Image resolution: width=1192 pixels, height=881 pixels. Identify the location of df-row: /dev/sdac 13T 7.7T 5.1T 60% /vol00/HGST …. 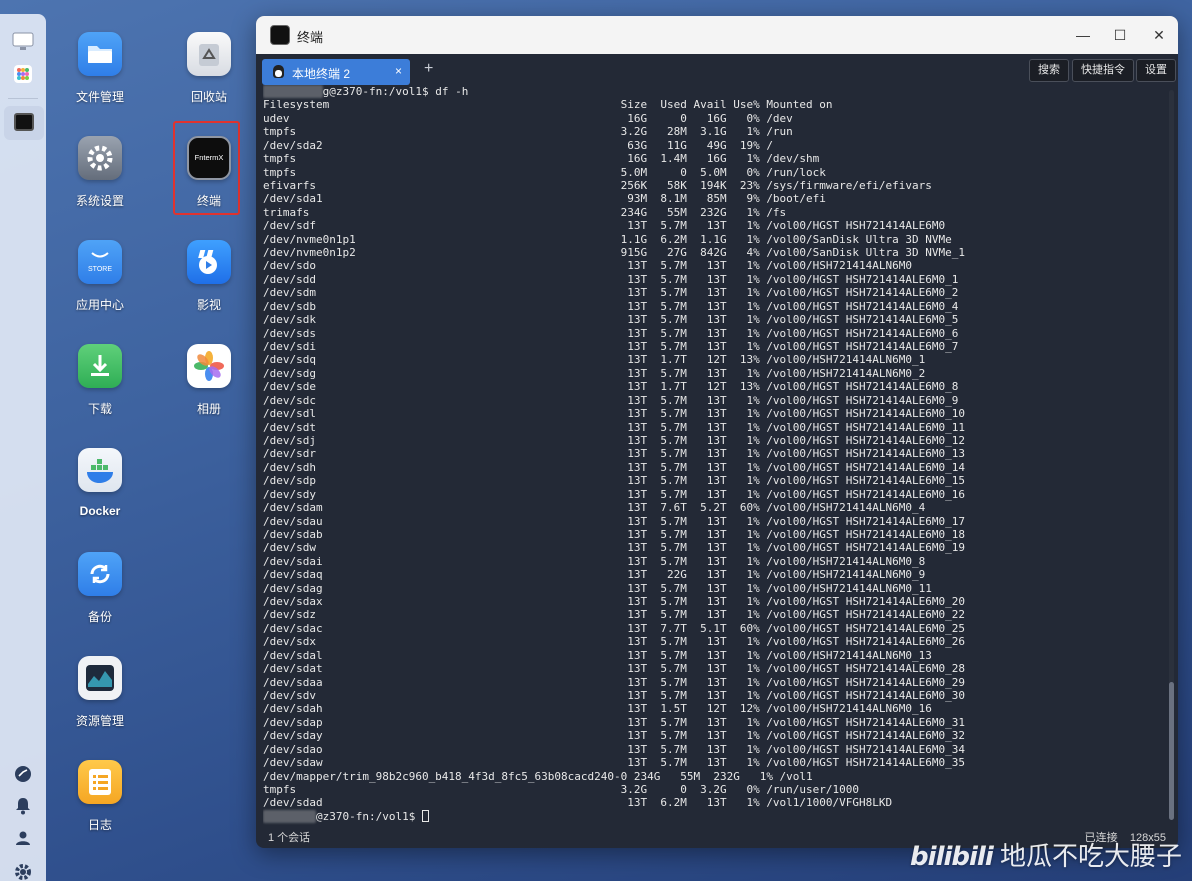
(614, 628).